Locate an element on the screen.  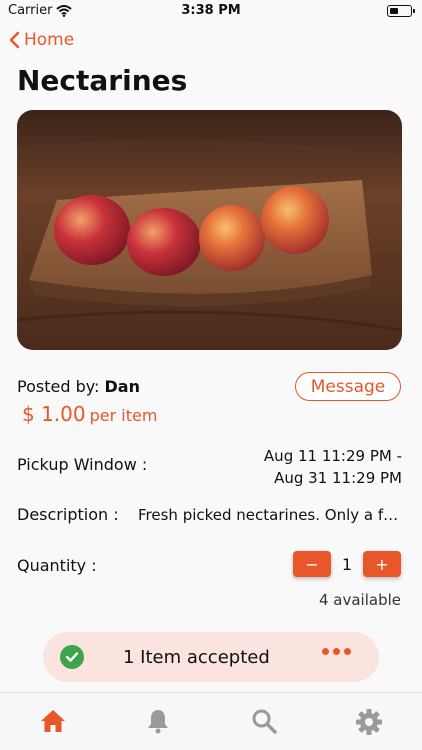
tab-settings is located at coordinates (369, 722).